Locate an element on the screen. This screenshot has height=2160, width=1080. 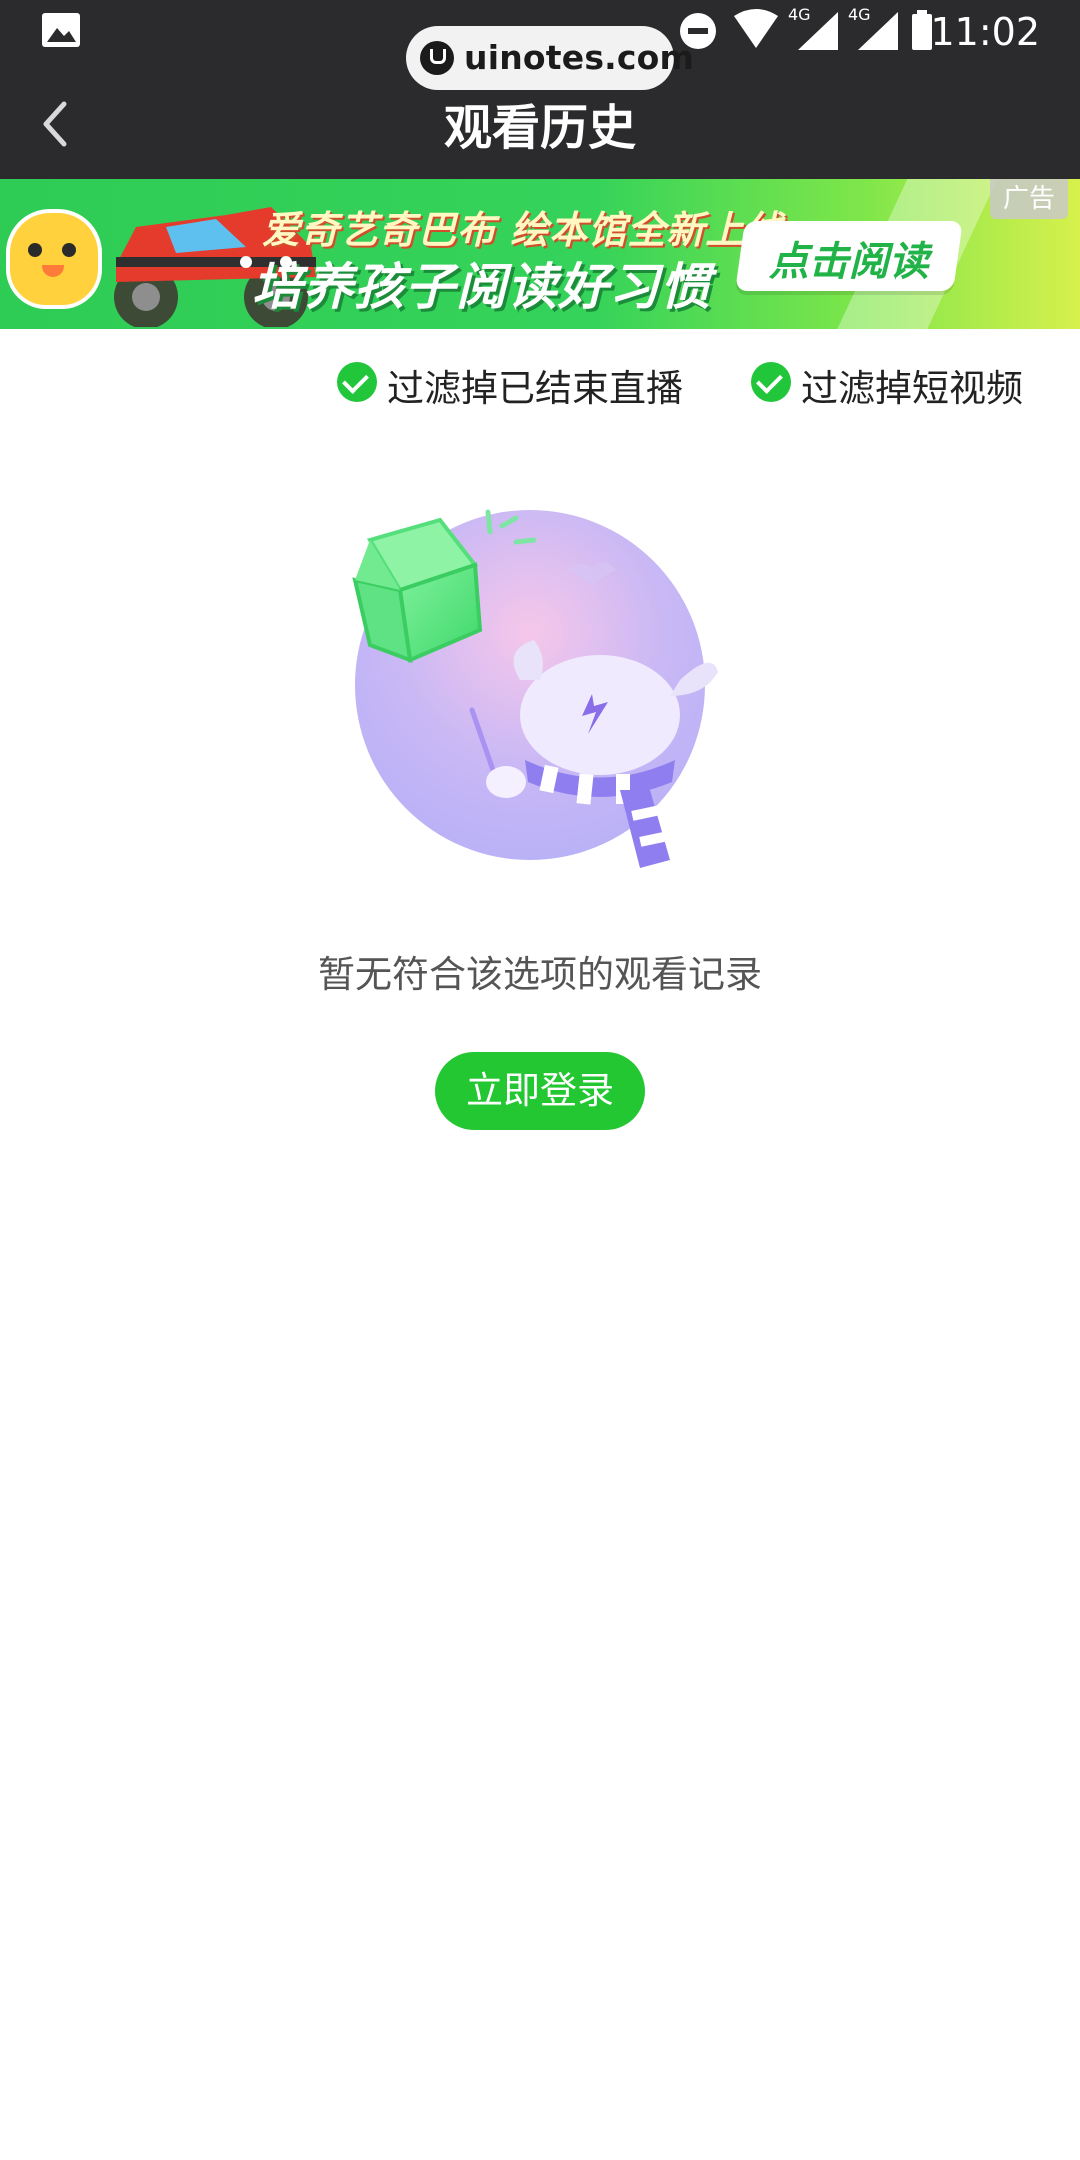
filter-label: 过滤掉短视频 is located at coordinates (912, 388).